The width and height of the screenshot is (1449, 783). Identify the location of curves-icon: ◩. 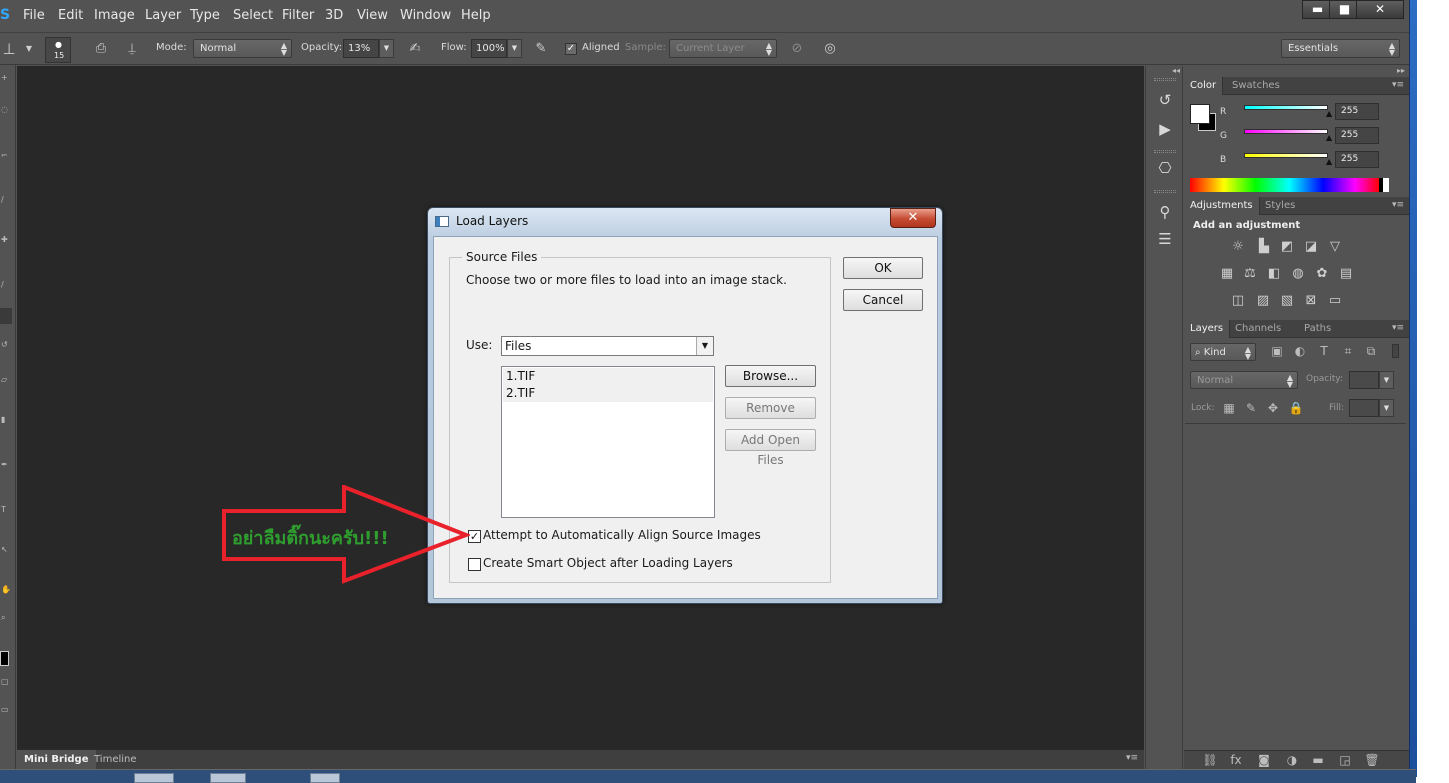
(1287, 247).